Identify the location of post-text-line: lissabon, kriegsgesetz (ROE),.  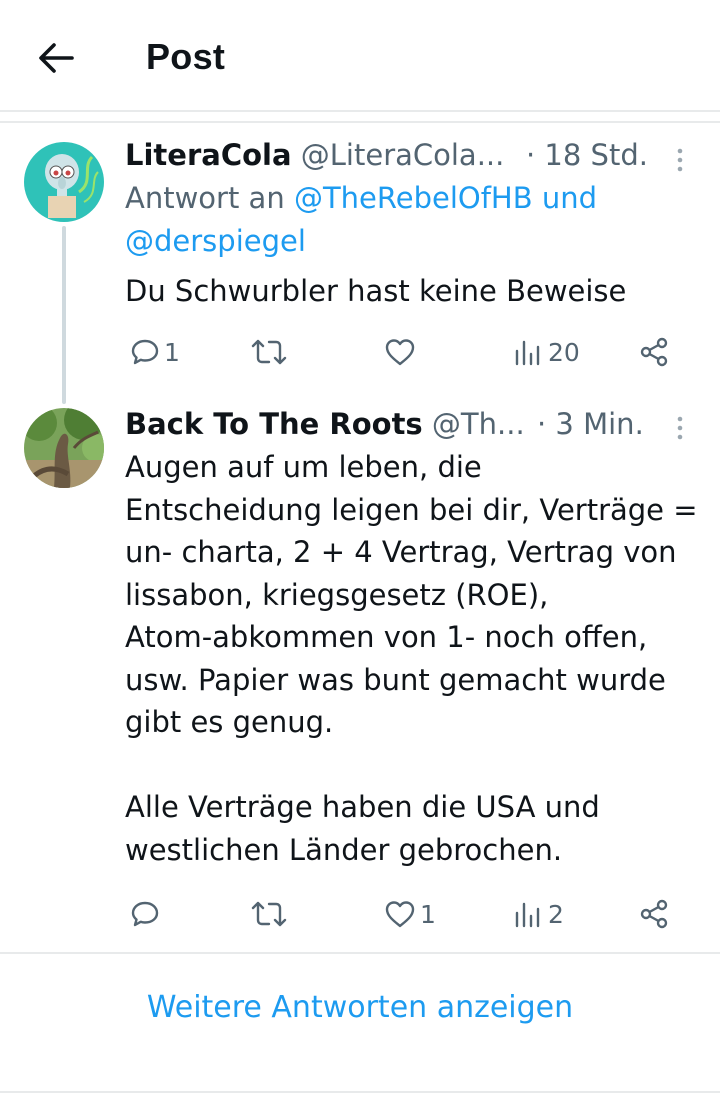
(337, 594).